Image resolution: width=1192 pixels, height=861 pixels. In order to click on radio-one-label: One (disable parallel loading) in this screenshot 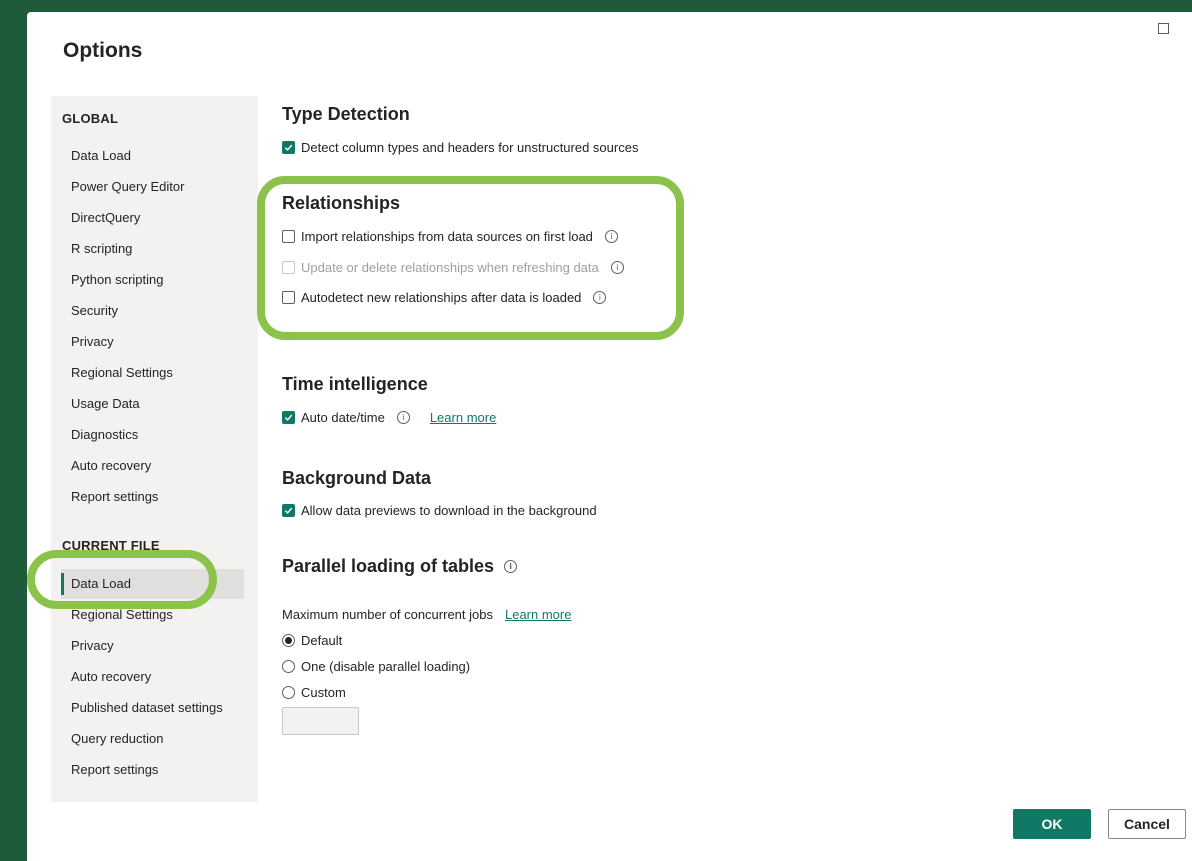, I will do `click(386, 666)`.